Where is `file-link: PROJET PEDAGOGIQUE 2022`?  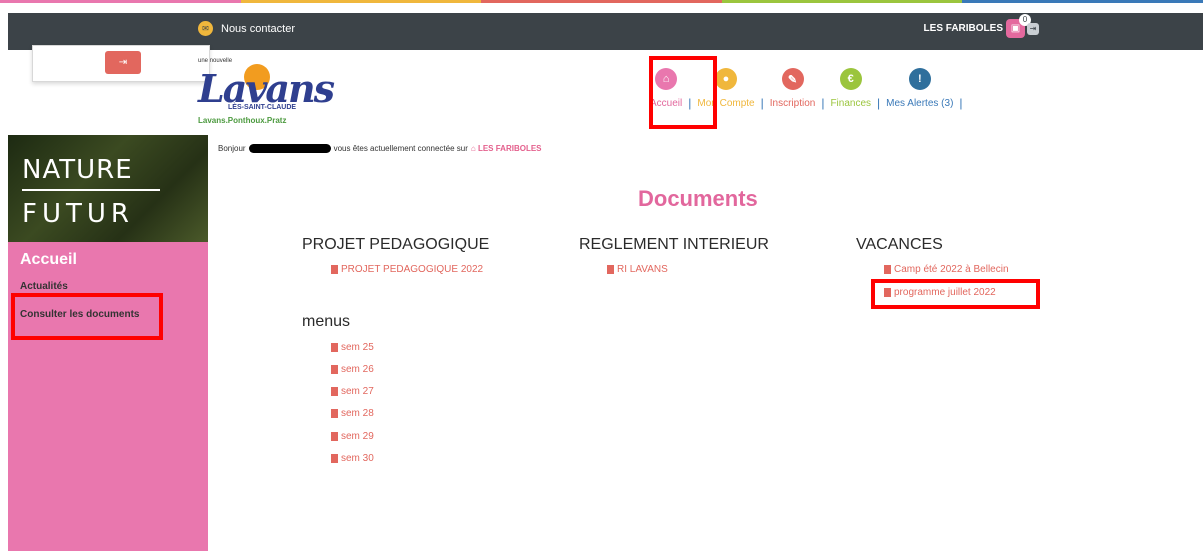 file-link: PROJET PEDAGOGIQUE 2022 is located at coordinates (407, 269).